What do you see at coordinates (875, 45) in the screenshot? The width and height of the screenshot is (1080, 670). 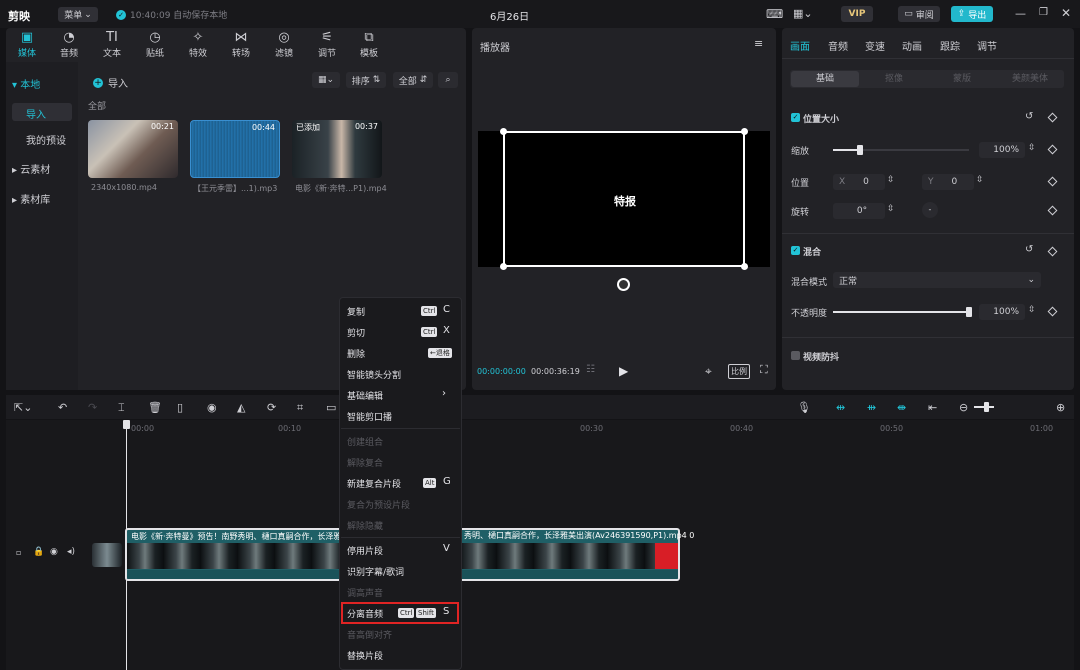 I see `tab-speed: 变速` at bounding box center [875, 45].